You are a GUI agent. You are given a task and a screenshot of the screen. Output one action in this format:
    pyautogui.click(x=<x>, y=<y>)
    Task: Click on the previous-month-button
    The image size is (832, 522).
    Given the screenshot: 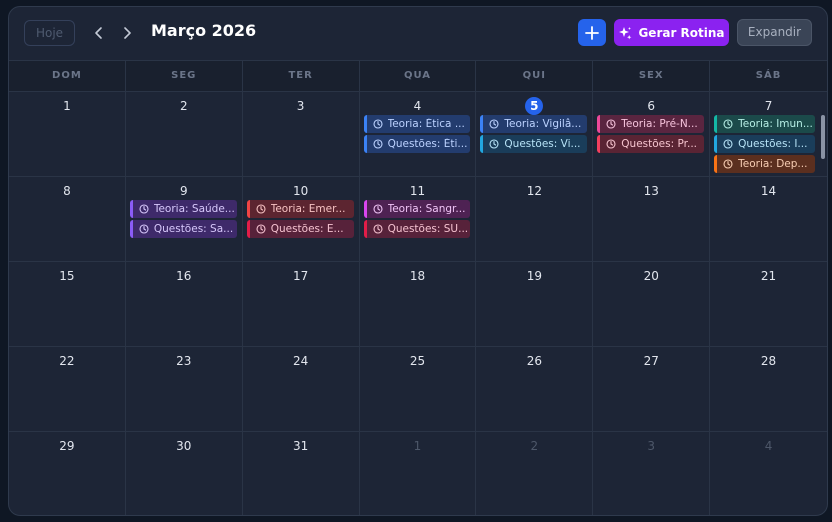 What is the action you would take?
    pyautogui.click(x=99, y=33)
    